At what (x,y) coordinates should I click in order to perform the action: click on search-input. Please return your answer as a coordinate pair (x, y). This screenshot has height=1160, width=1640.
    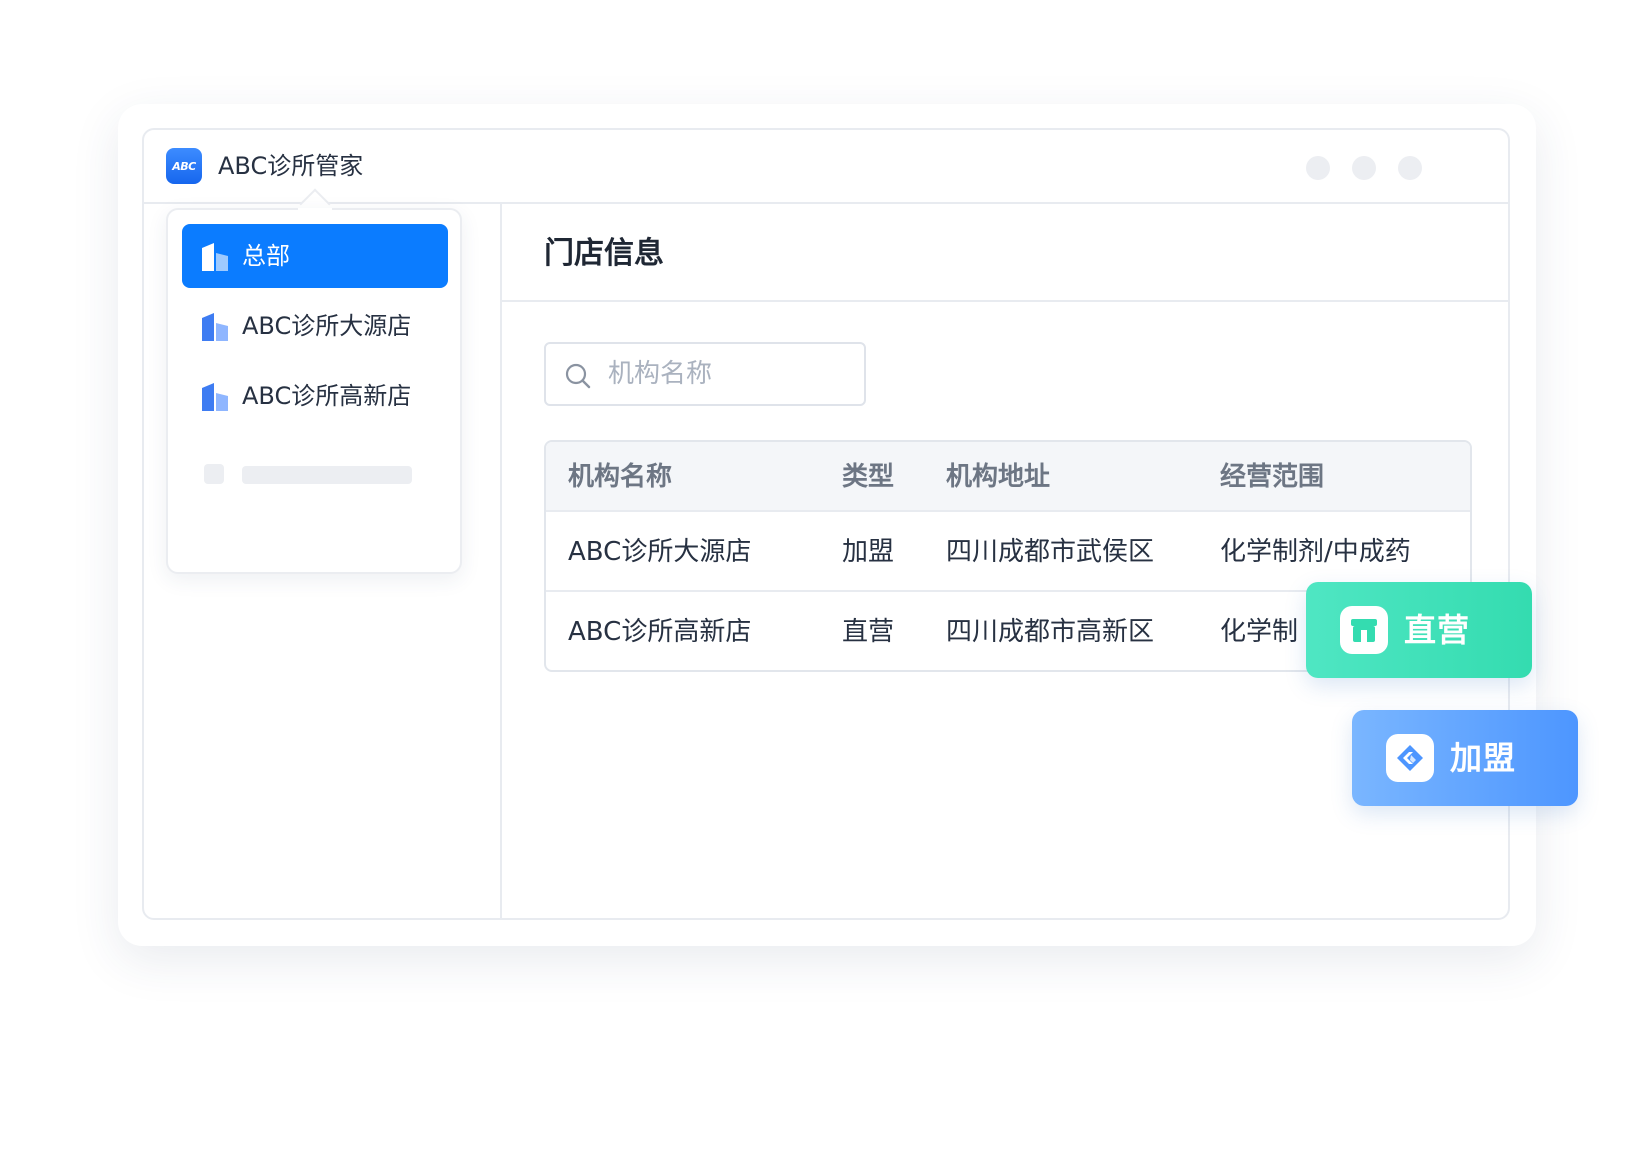
    Looking at the image, I should click on (728, 374).